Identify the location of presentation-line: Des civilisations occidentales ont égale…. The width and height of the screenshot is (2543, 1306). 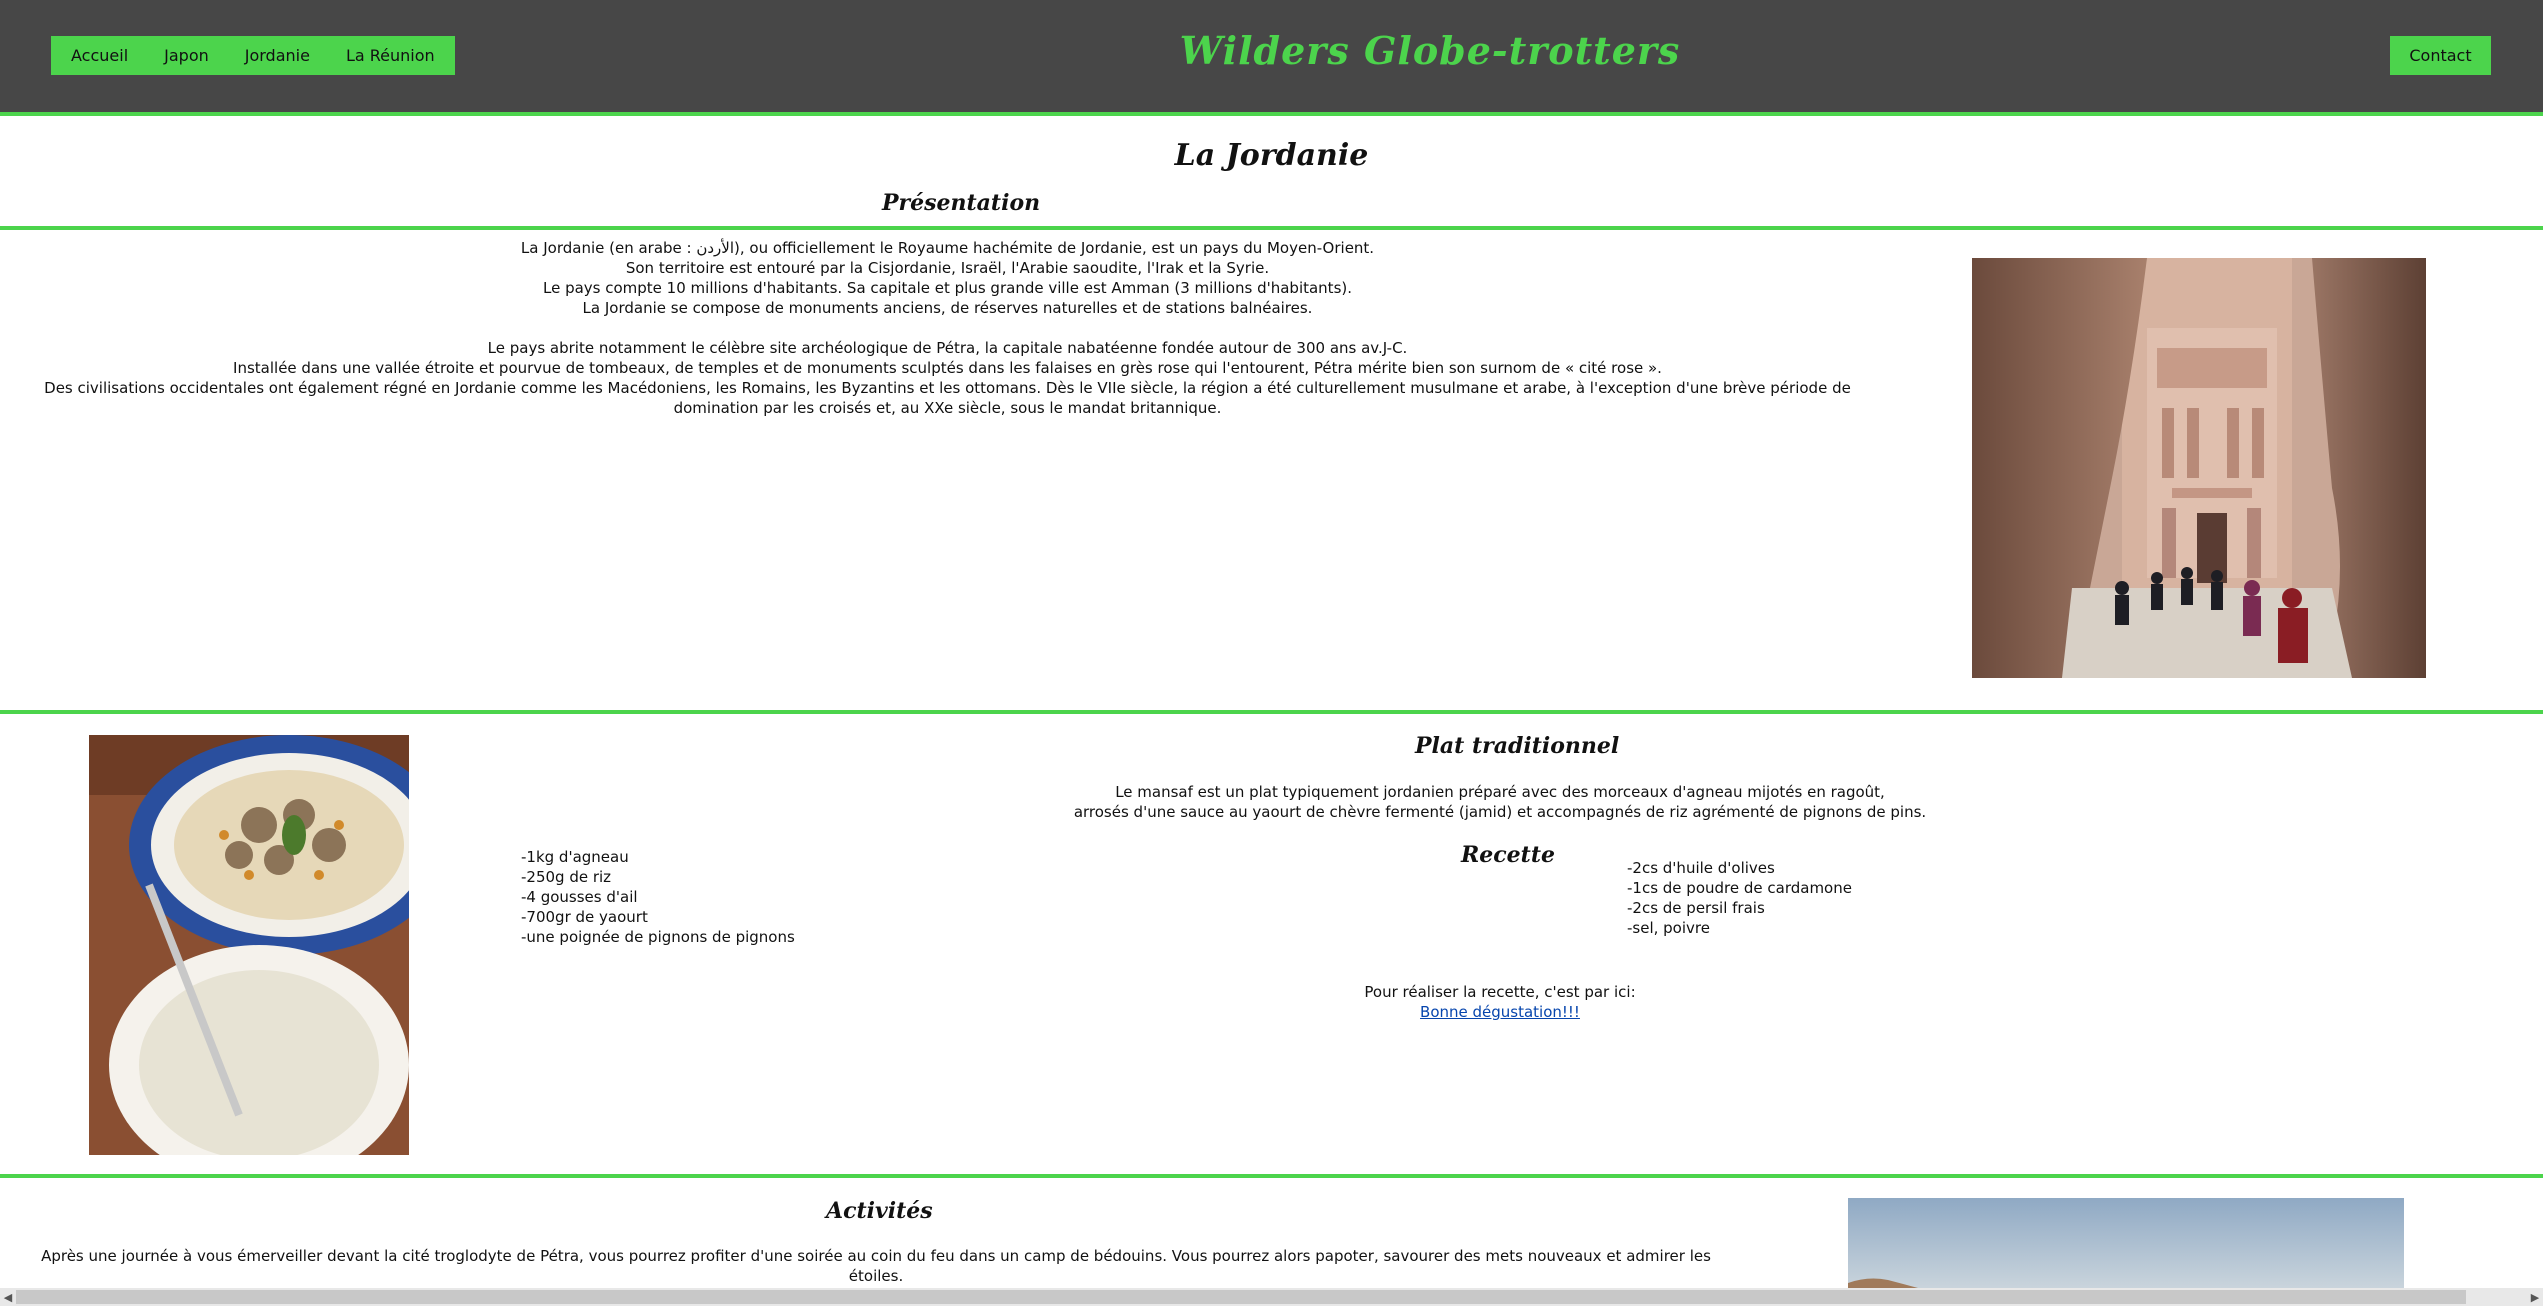
(947, 398).